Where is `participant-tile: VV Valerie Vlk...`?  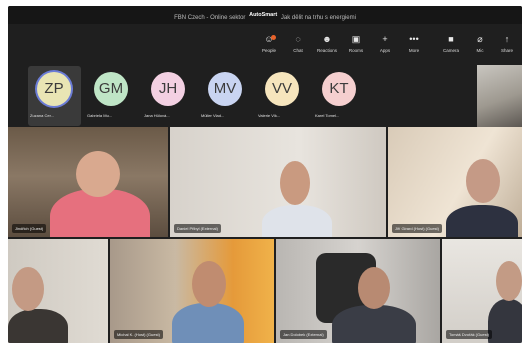
participant-tile: VV Valerie Vlk... is located at coordinates (282, 96).